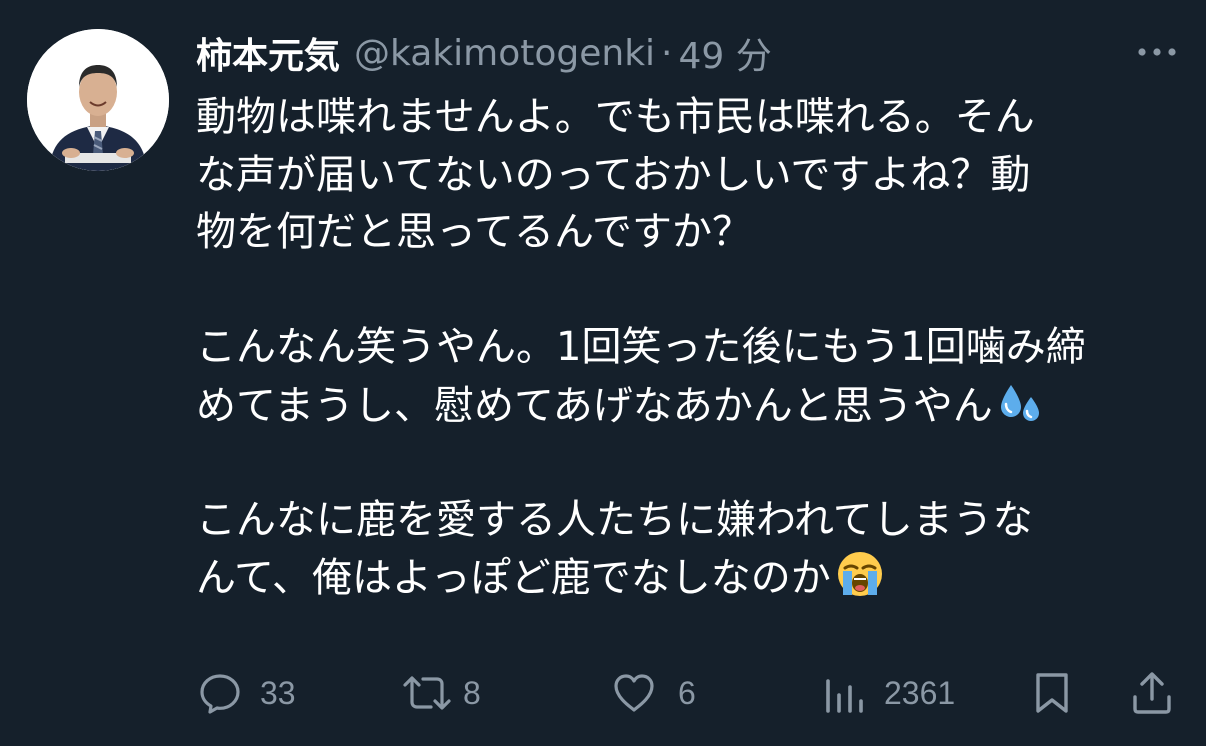  I want to click on avatar-photo, so click(98, 100).